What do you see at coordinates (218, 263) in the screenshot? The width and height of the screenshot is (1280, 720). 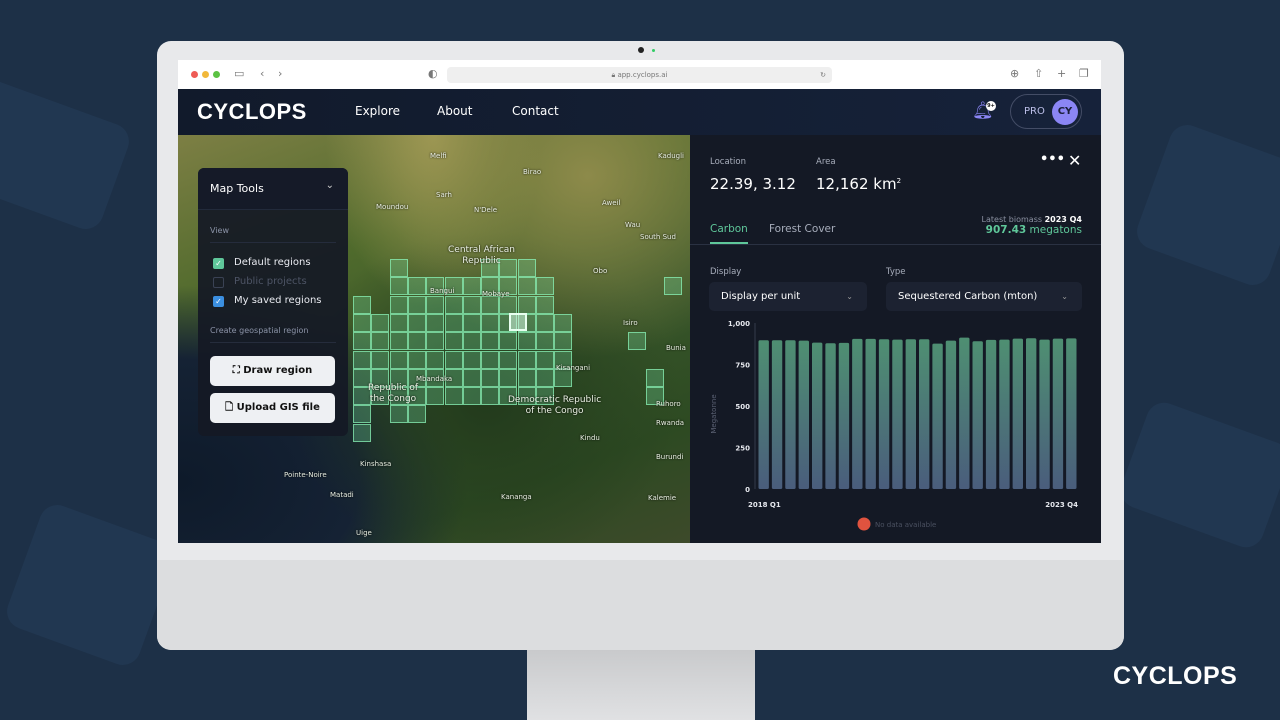 I see `default-regions-checkbox: ✓` at bounding box center [218, 263].